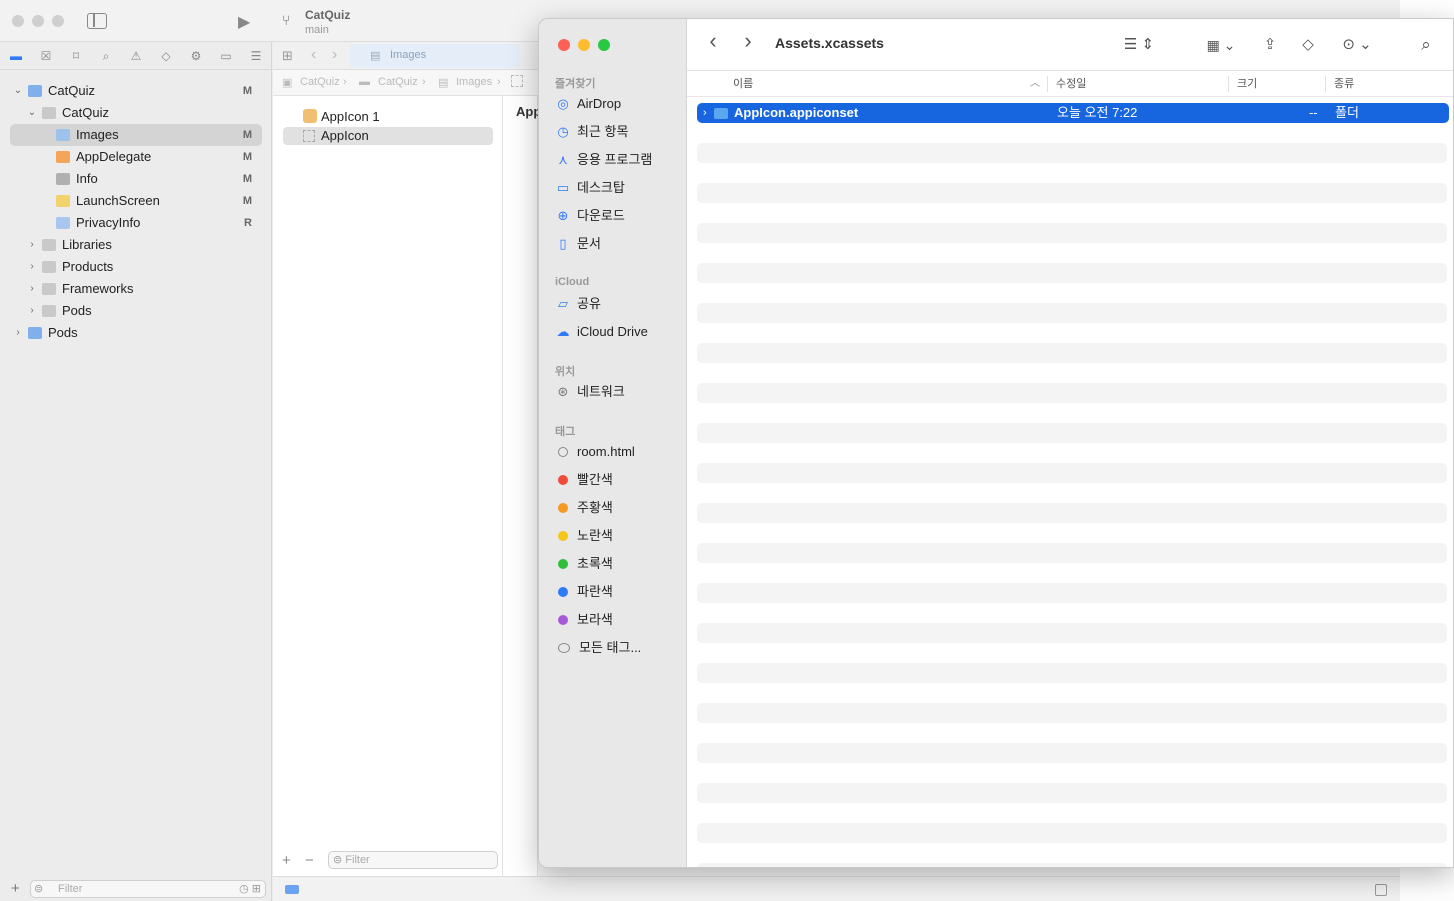 This screenshot has width=1454, height=901. Describe the element at coordinates (136, 289) in the screenshot. I see `tree-item: › Frameworks` at that location.